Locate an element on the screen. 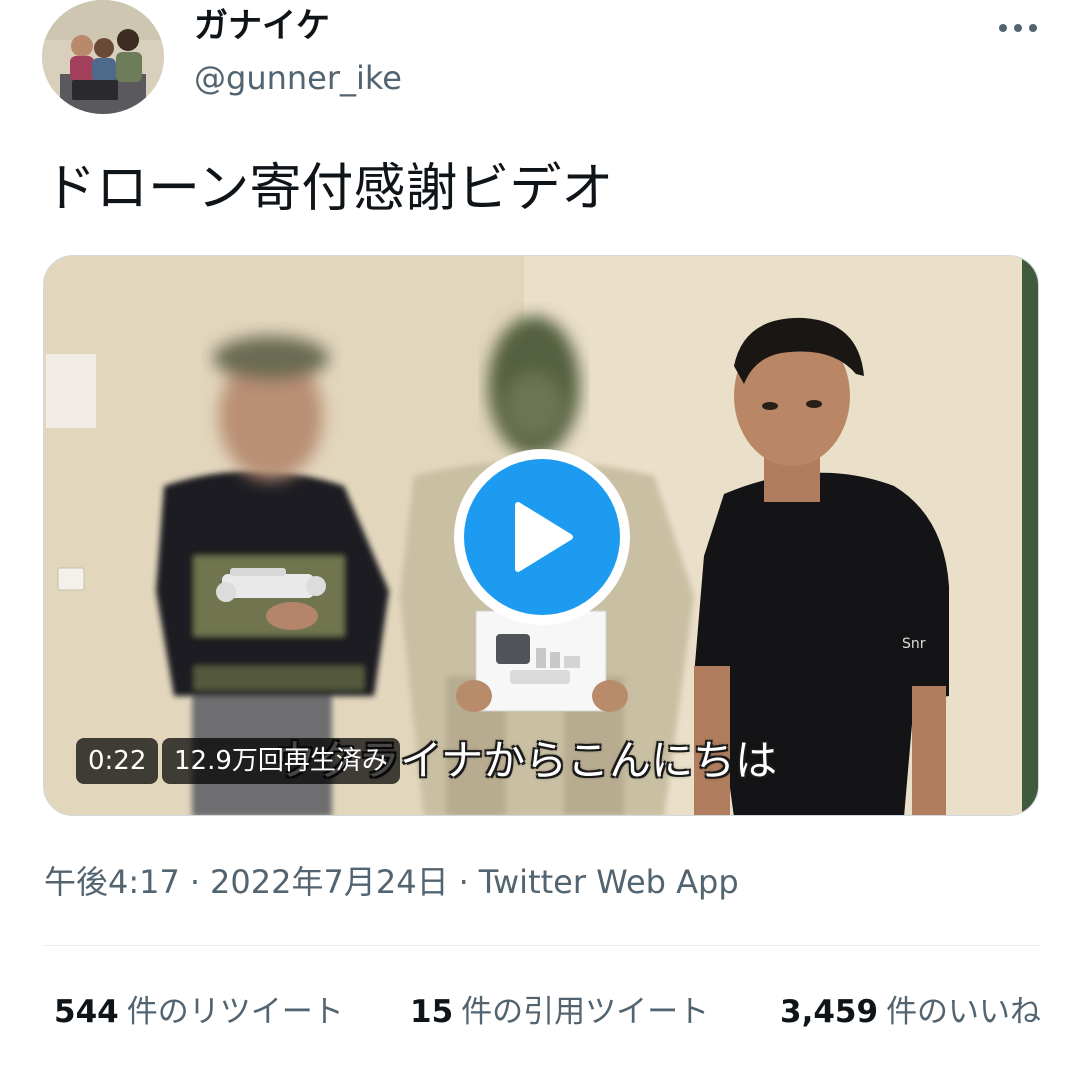 The image size is (1080, 1072). retweets-stat: 544 件のリツイート is located at coordinates (199, 1012).